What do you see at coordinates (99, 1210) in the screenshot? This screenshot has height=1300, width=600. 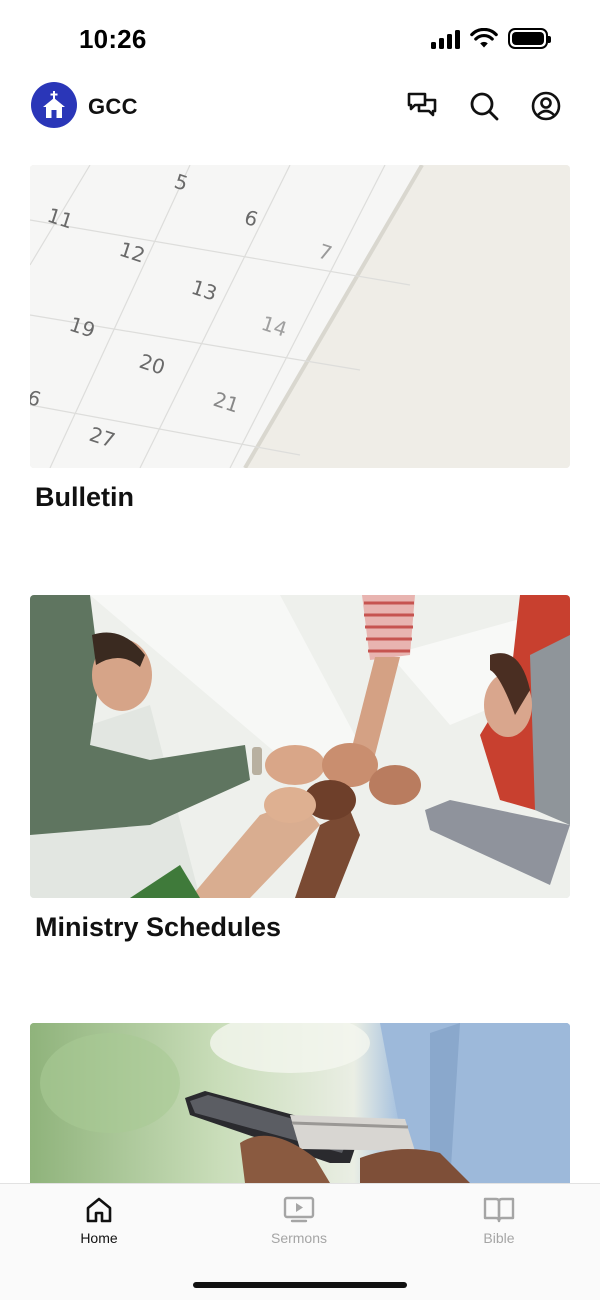 I see `home-icon` at bounding box center [99, 1210].